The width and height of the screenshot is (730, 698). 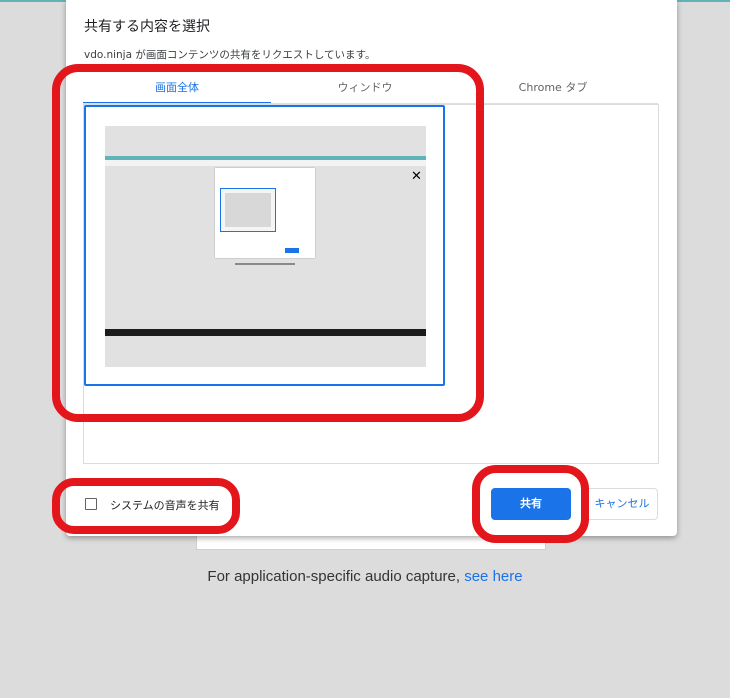 What do you see at coordinates (177, 90) in the screenshot?
I see `tab-entire-screen: 画面全体` at bounding box center [177, 90].